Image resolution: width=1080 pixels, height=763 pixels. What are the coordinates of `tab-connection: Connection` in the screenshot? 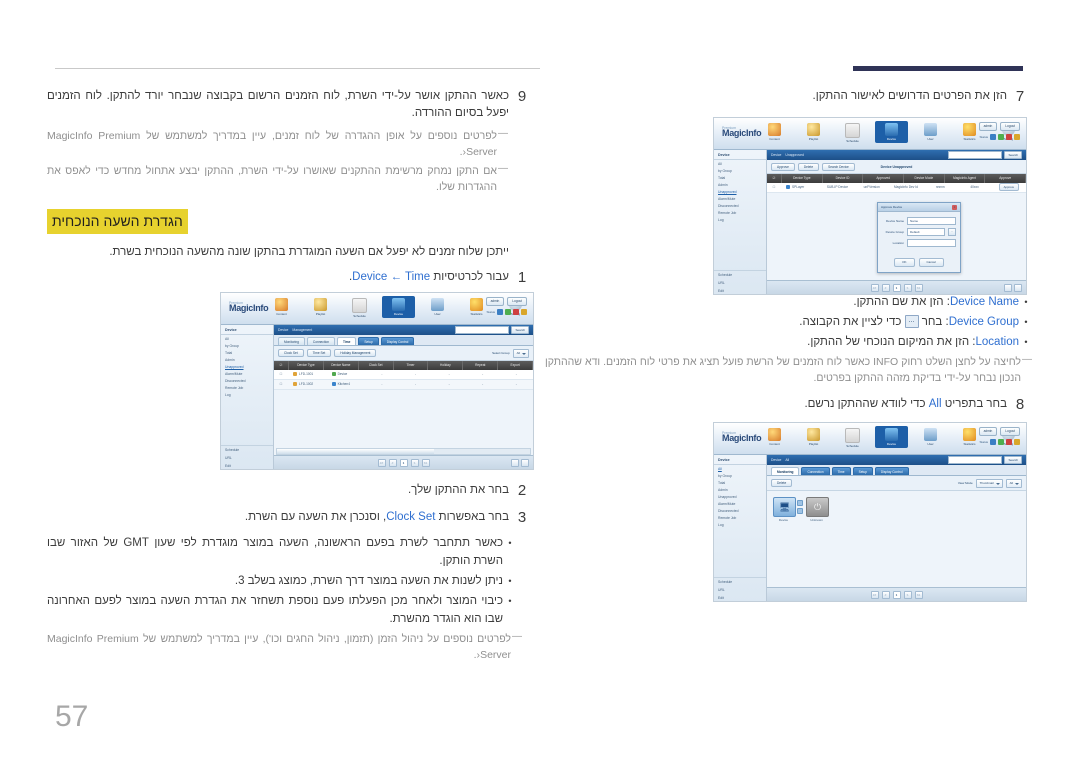 It's located at (815, 471).